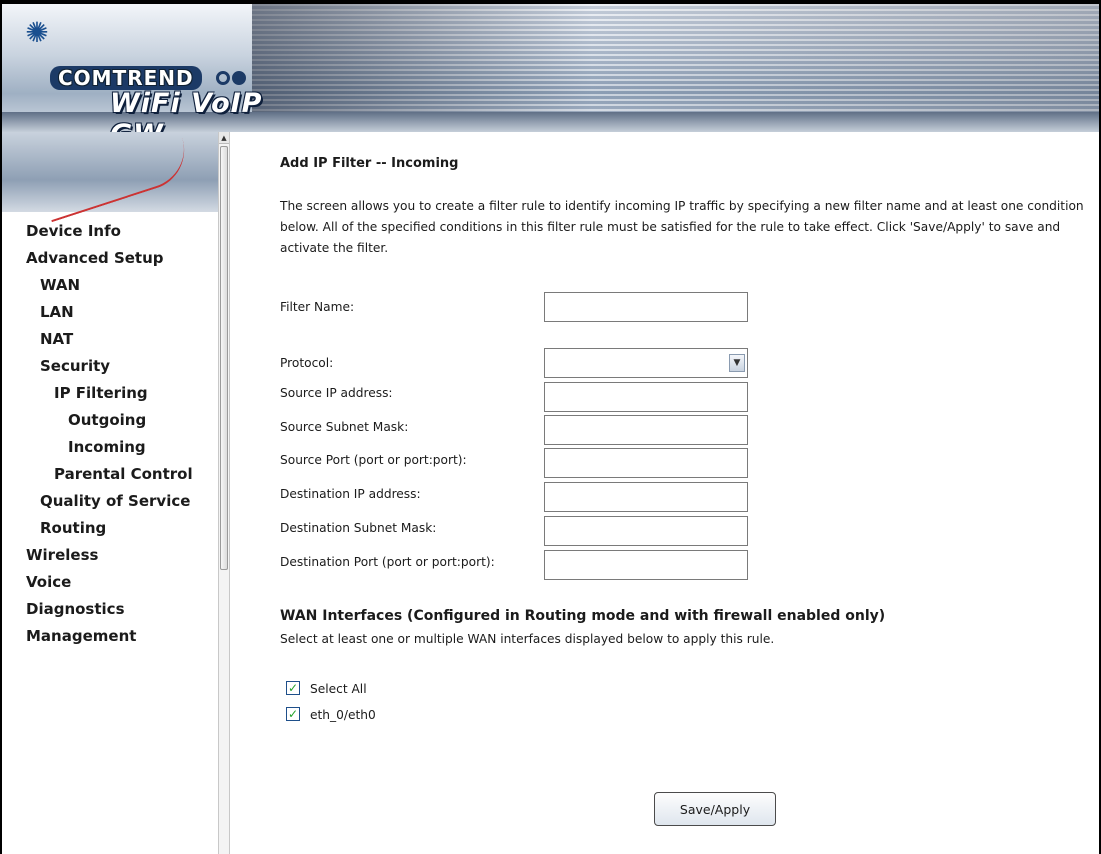 The height and width of the screenshot is (854, 1101). Describe the element at coordinates (344, 427) in the screenshot. I see `source-mask-label: Source Subnet Mask:` at that location.